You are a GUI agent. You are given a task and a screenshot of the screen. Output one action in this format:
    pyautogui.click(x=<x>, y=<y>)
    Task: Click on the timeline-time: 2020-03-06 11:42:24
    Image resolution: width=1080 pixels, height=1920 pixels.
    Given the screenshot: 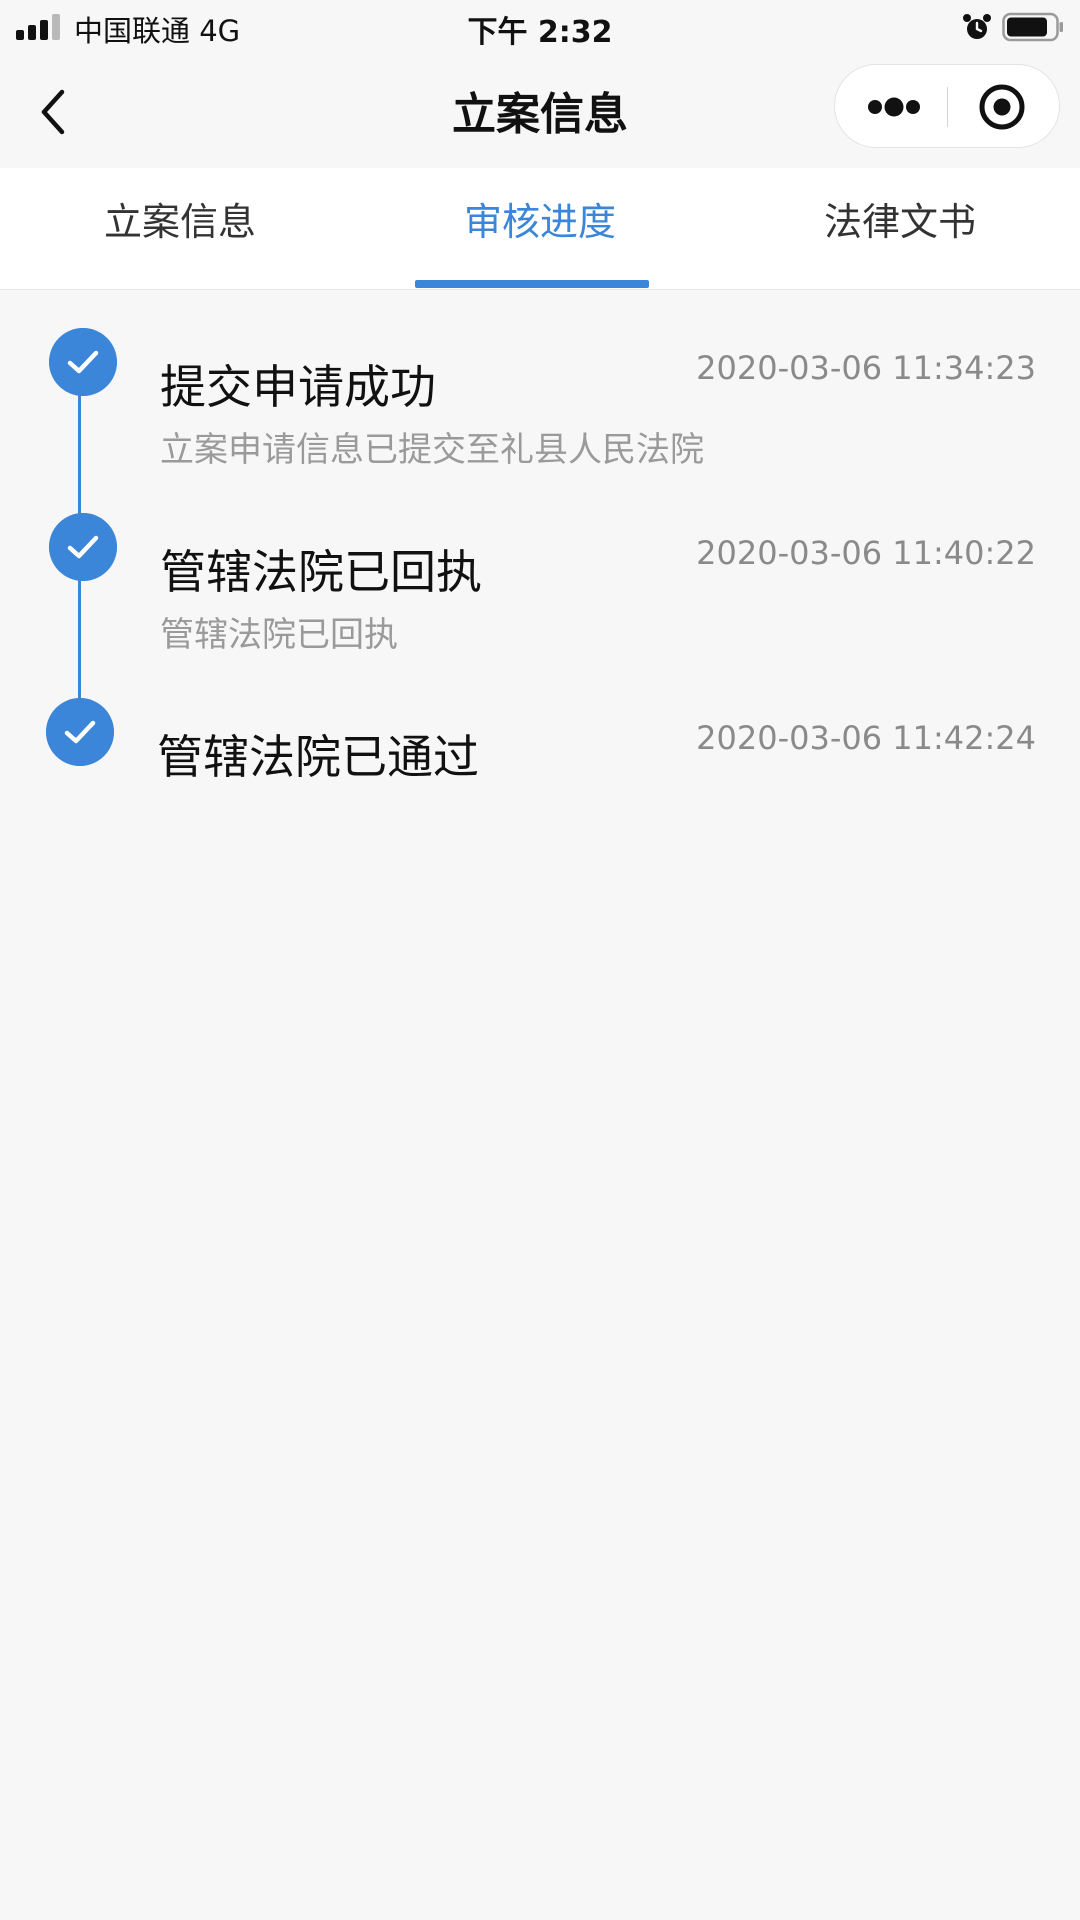 What is the action you would take?
    pyautogui.click(x=866, y=738)
    